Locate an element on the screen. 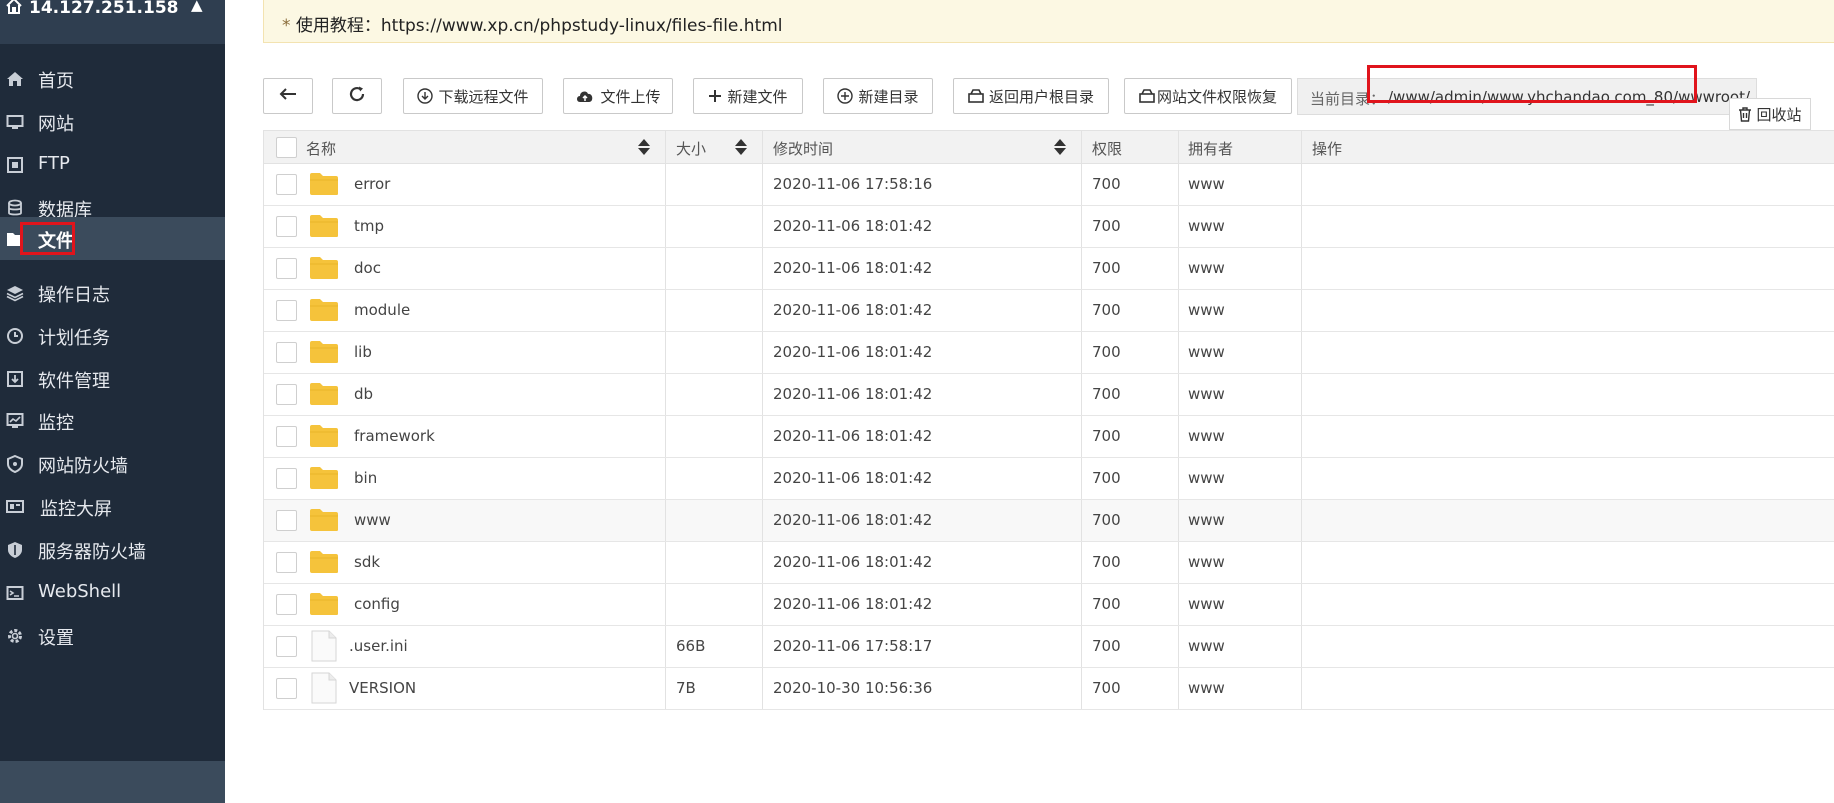 Image resolution: width=1834 pixels, height=803 pixels. new-file-button: 新建文件 is located at coordinates (748, 96).